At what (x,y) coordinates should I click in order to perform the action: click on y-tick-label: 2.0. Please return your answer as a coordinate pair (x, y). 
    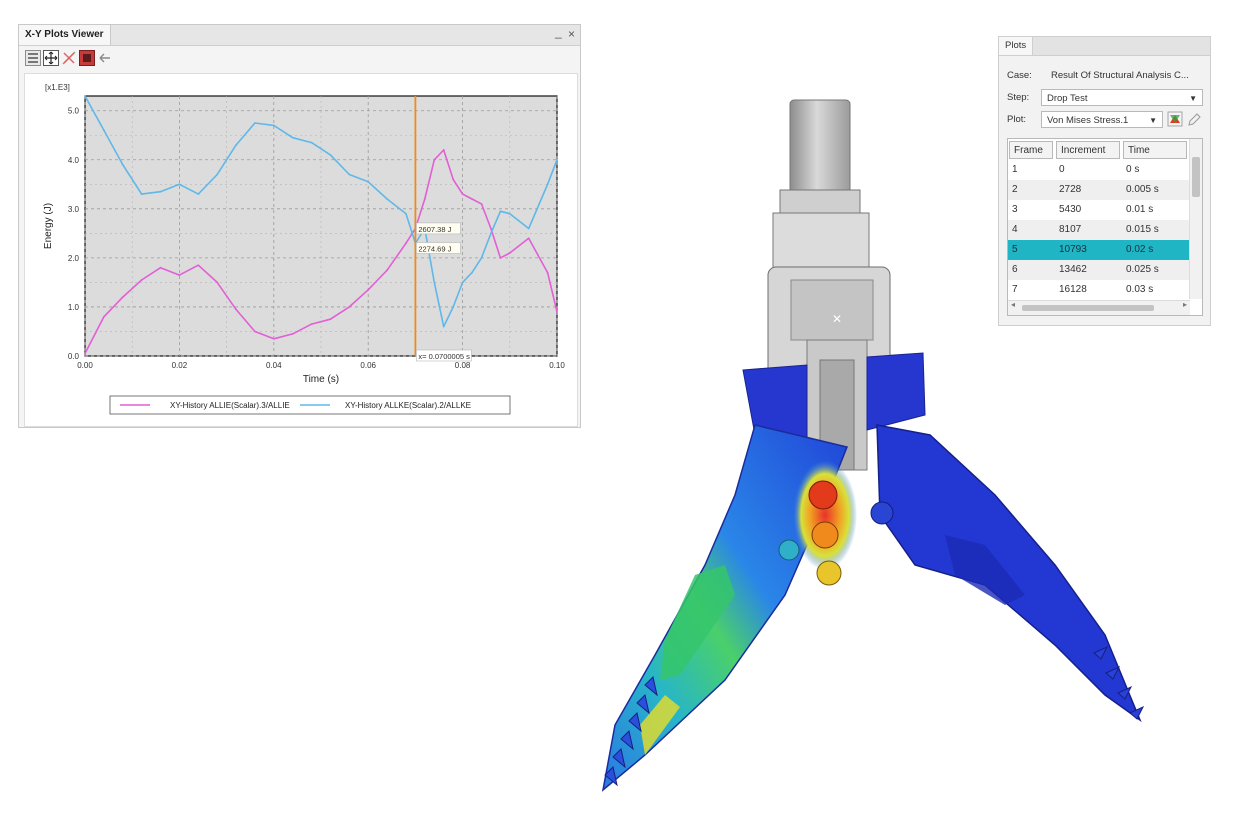
    Looking at the image, I should click on (74, 258).